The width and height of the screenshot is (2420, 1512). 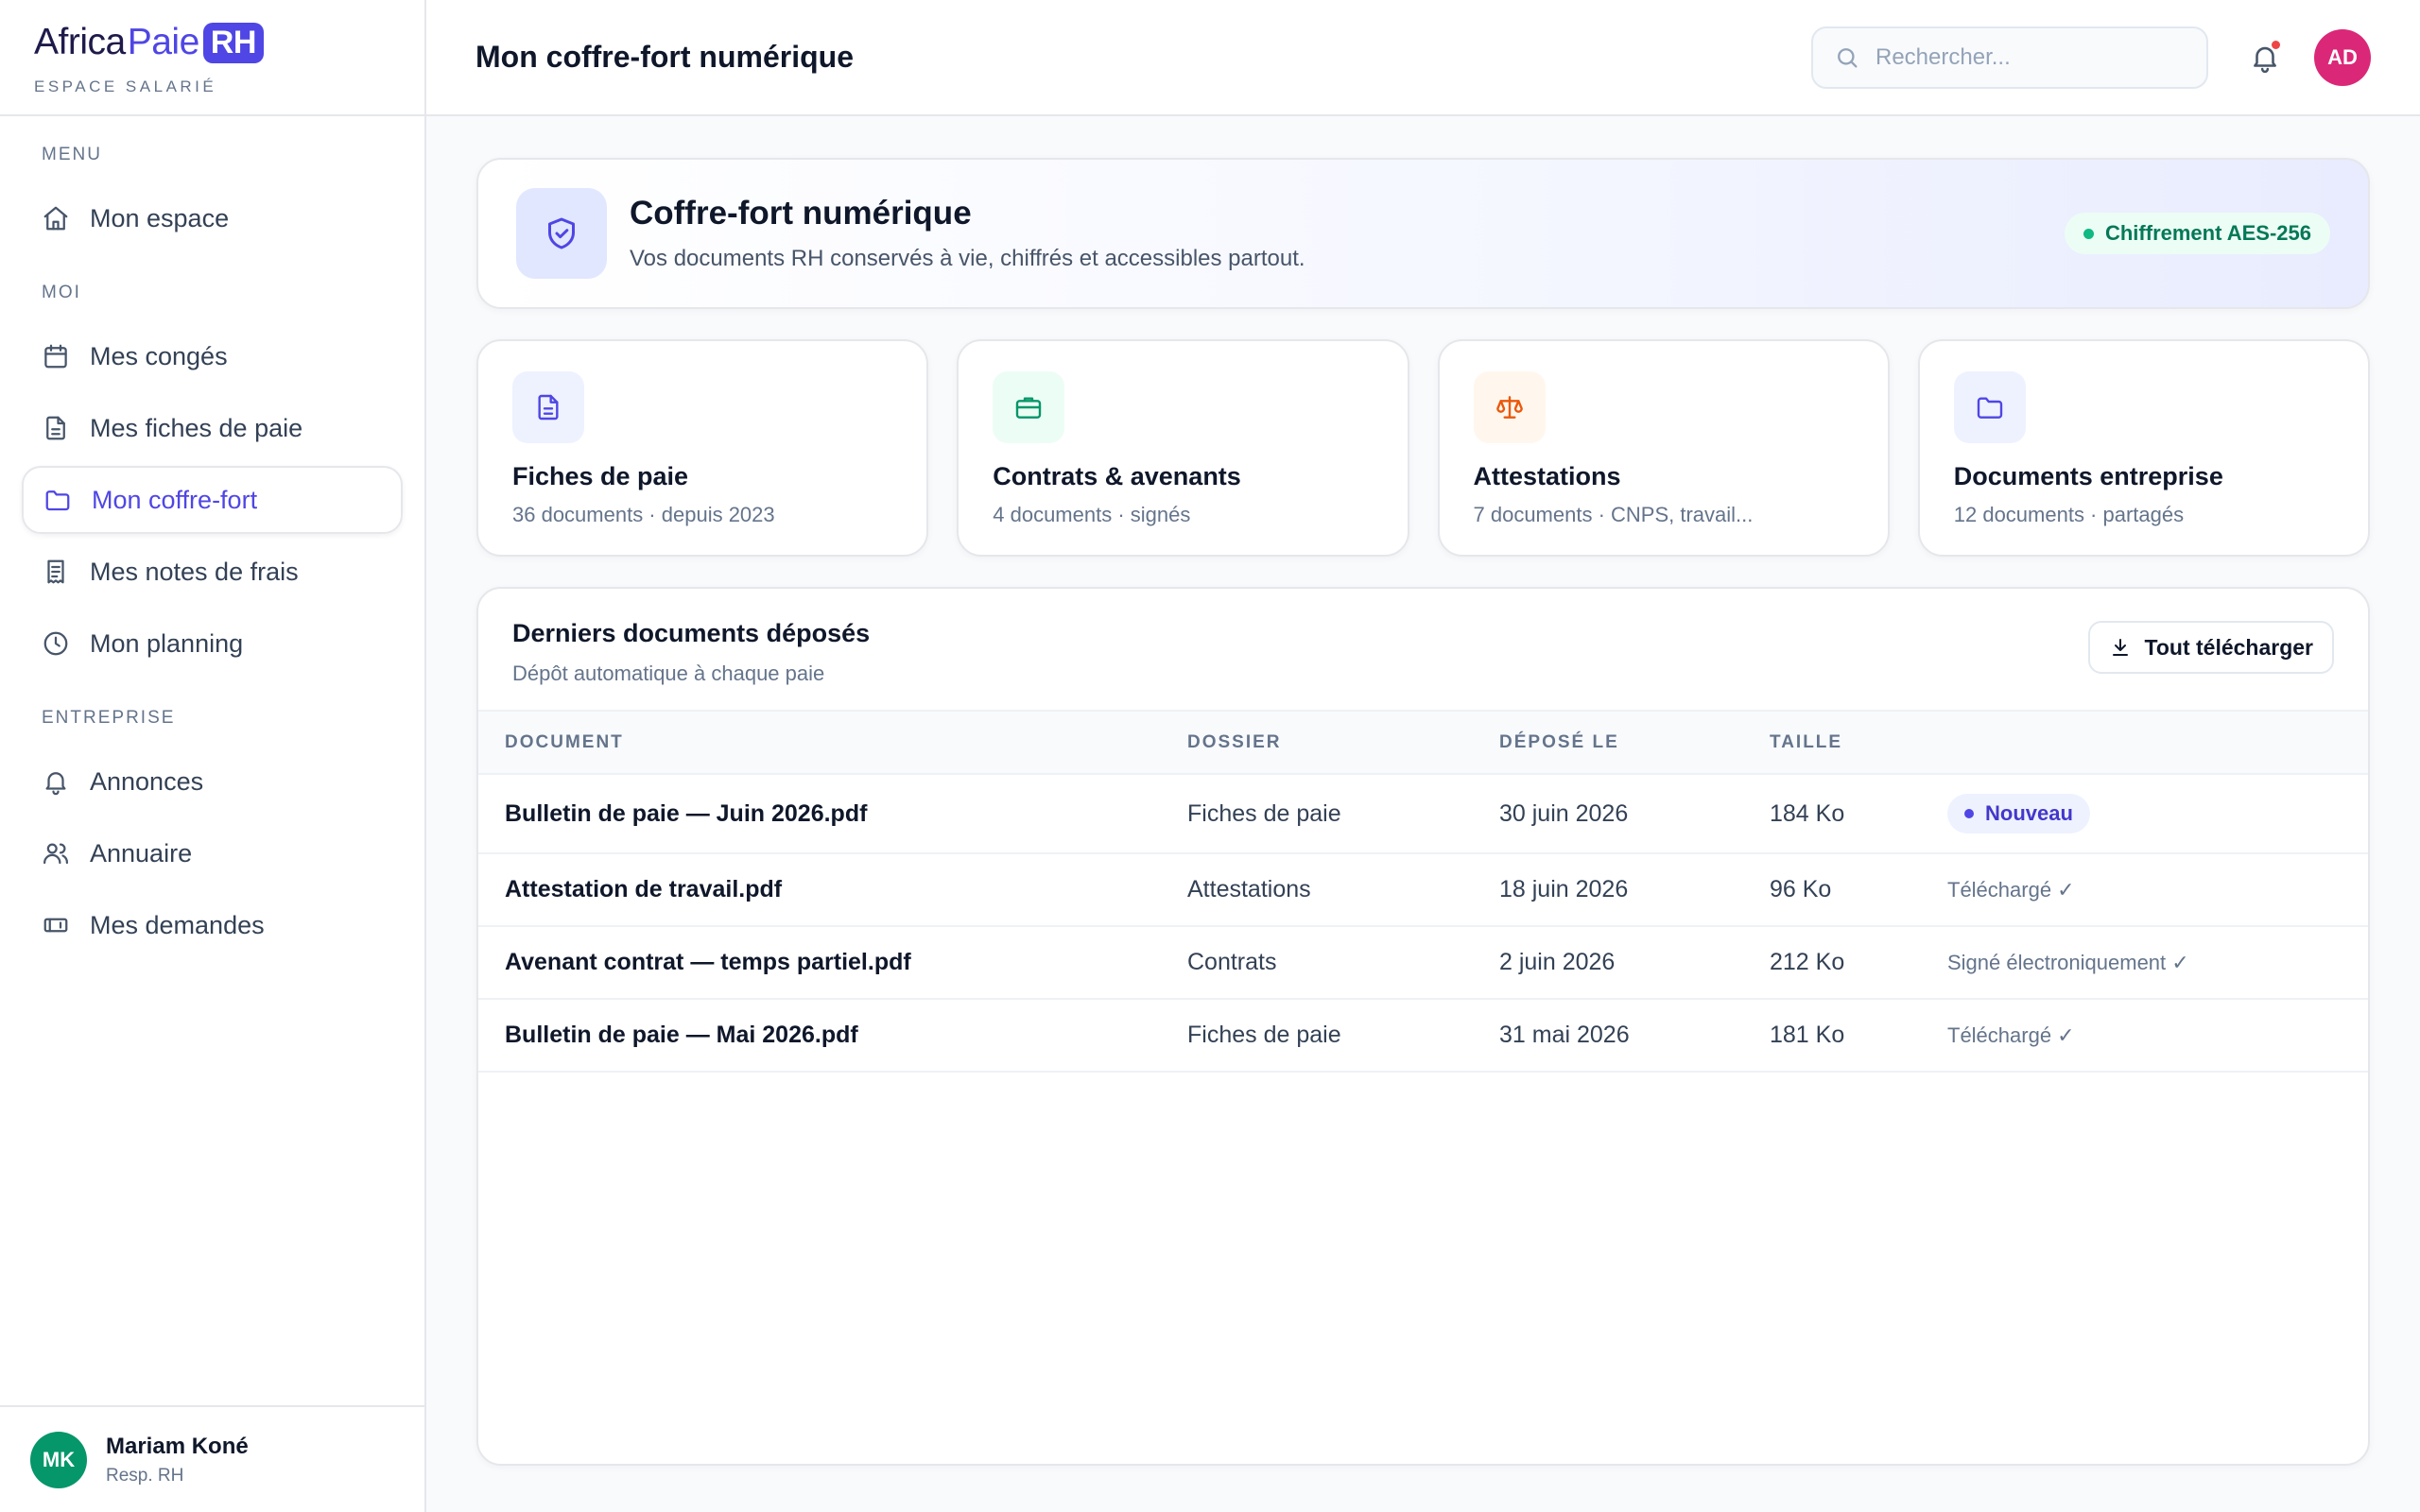 What do you see at coordinates (2069, 514) in the screenshot?
I see `card-subtitle: 12 documents · partagés` at bounding box center [2069, 514].